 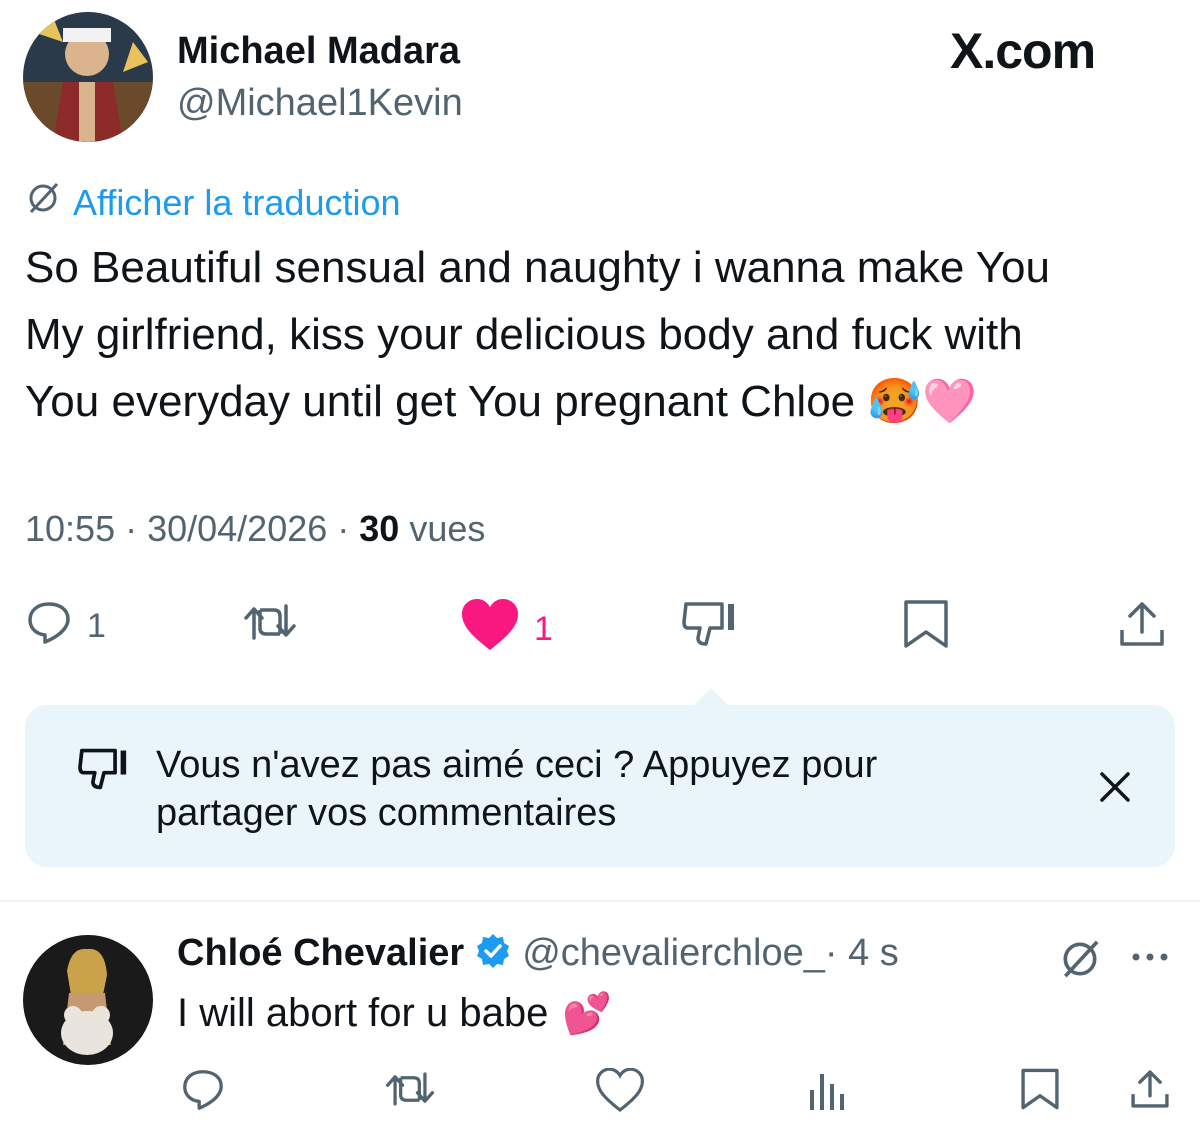 What do you see at coordinates (1150, 959) in the screenshot?
I see `more-icon` at bounding box center [1150, 959].